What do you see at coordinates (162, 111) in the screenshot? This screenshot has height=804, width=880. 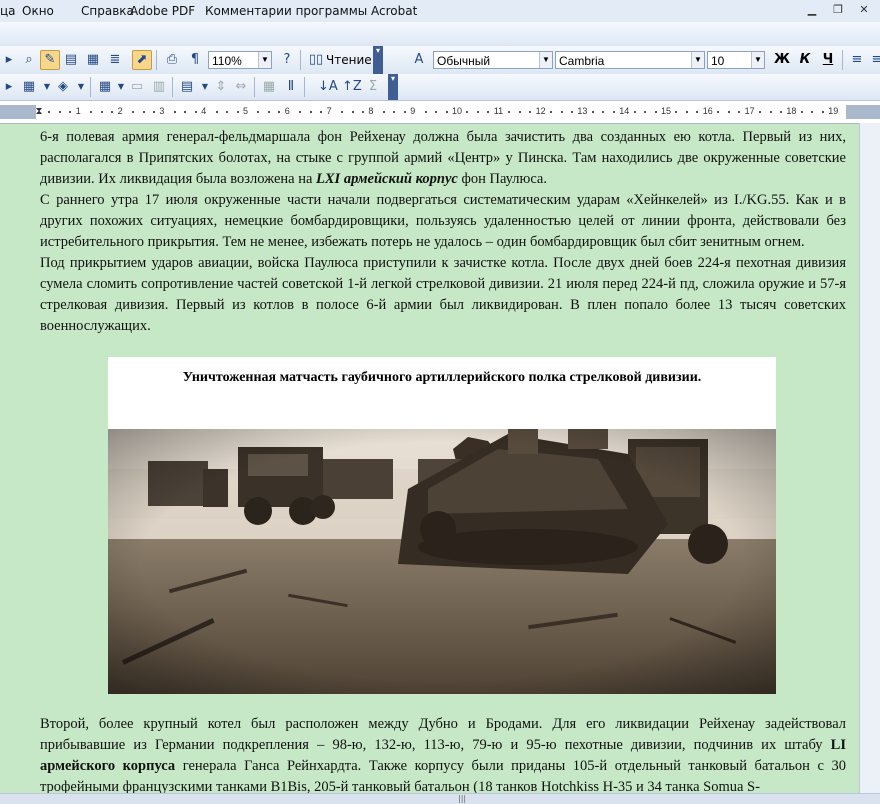 I see `ruler-label: 3` at bounding box center [162, 111].